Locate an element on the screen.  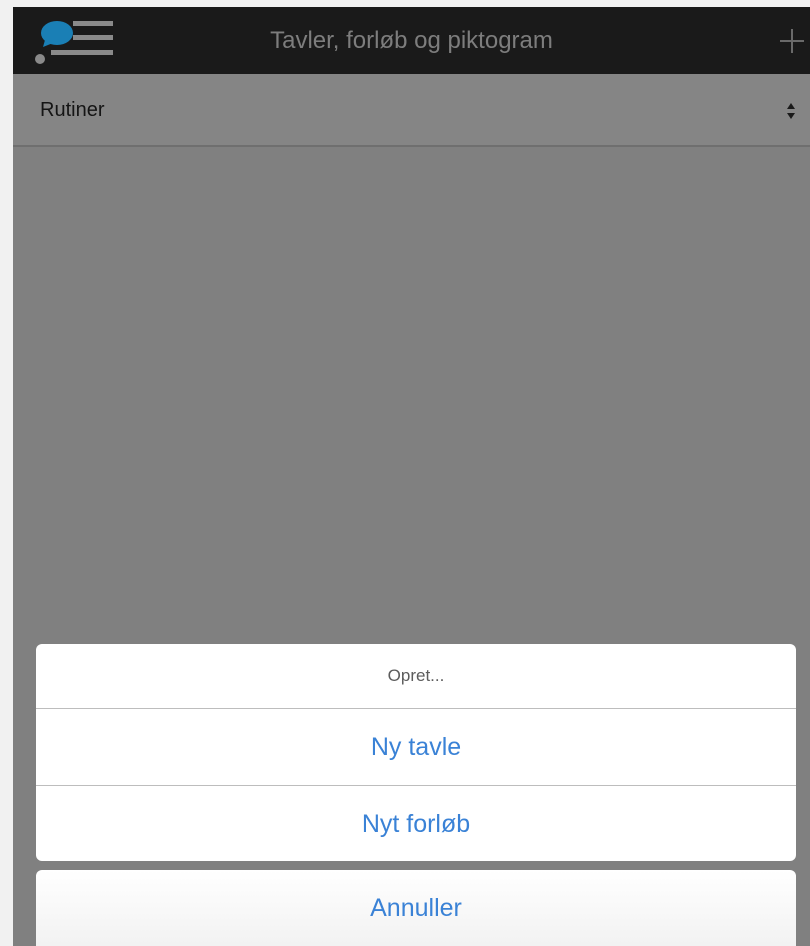
select-arrows-icon is located at coordinates (791, 111).